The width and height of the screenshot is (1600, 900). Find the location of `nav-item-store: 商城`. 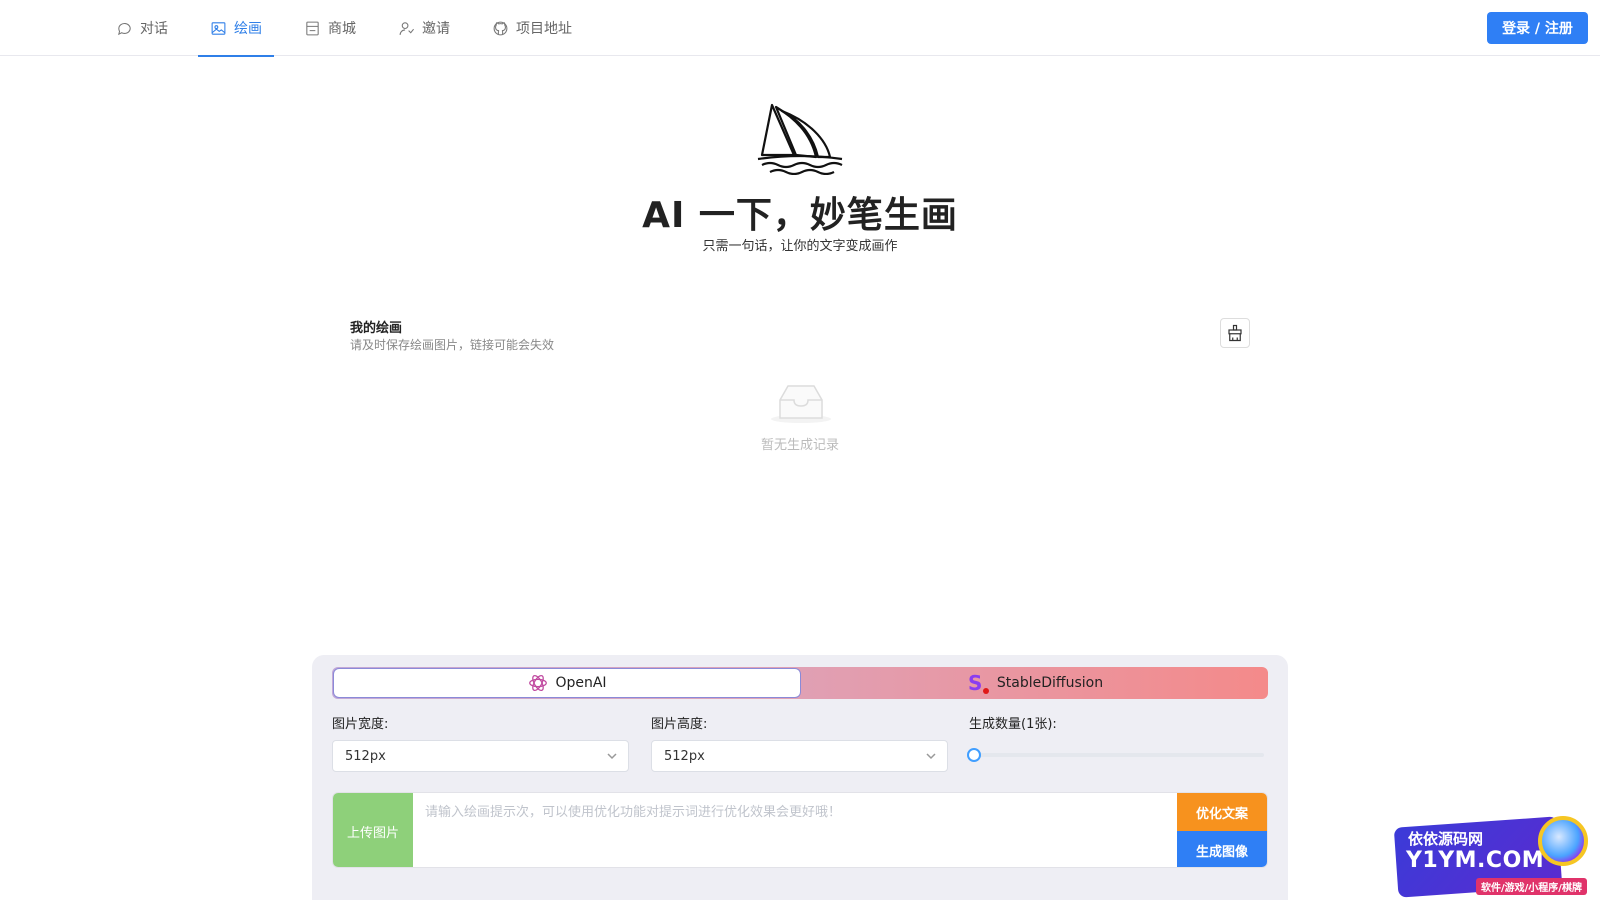

nav-item-store: 商城 is located at coordinates (330, 28).